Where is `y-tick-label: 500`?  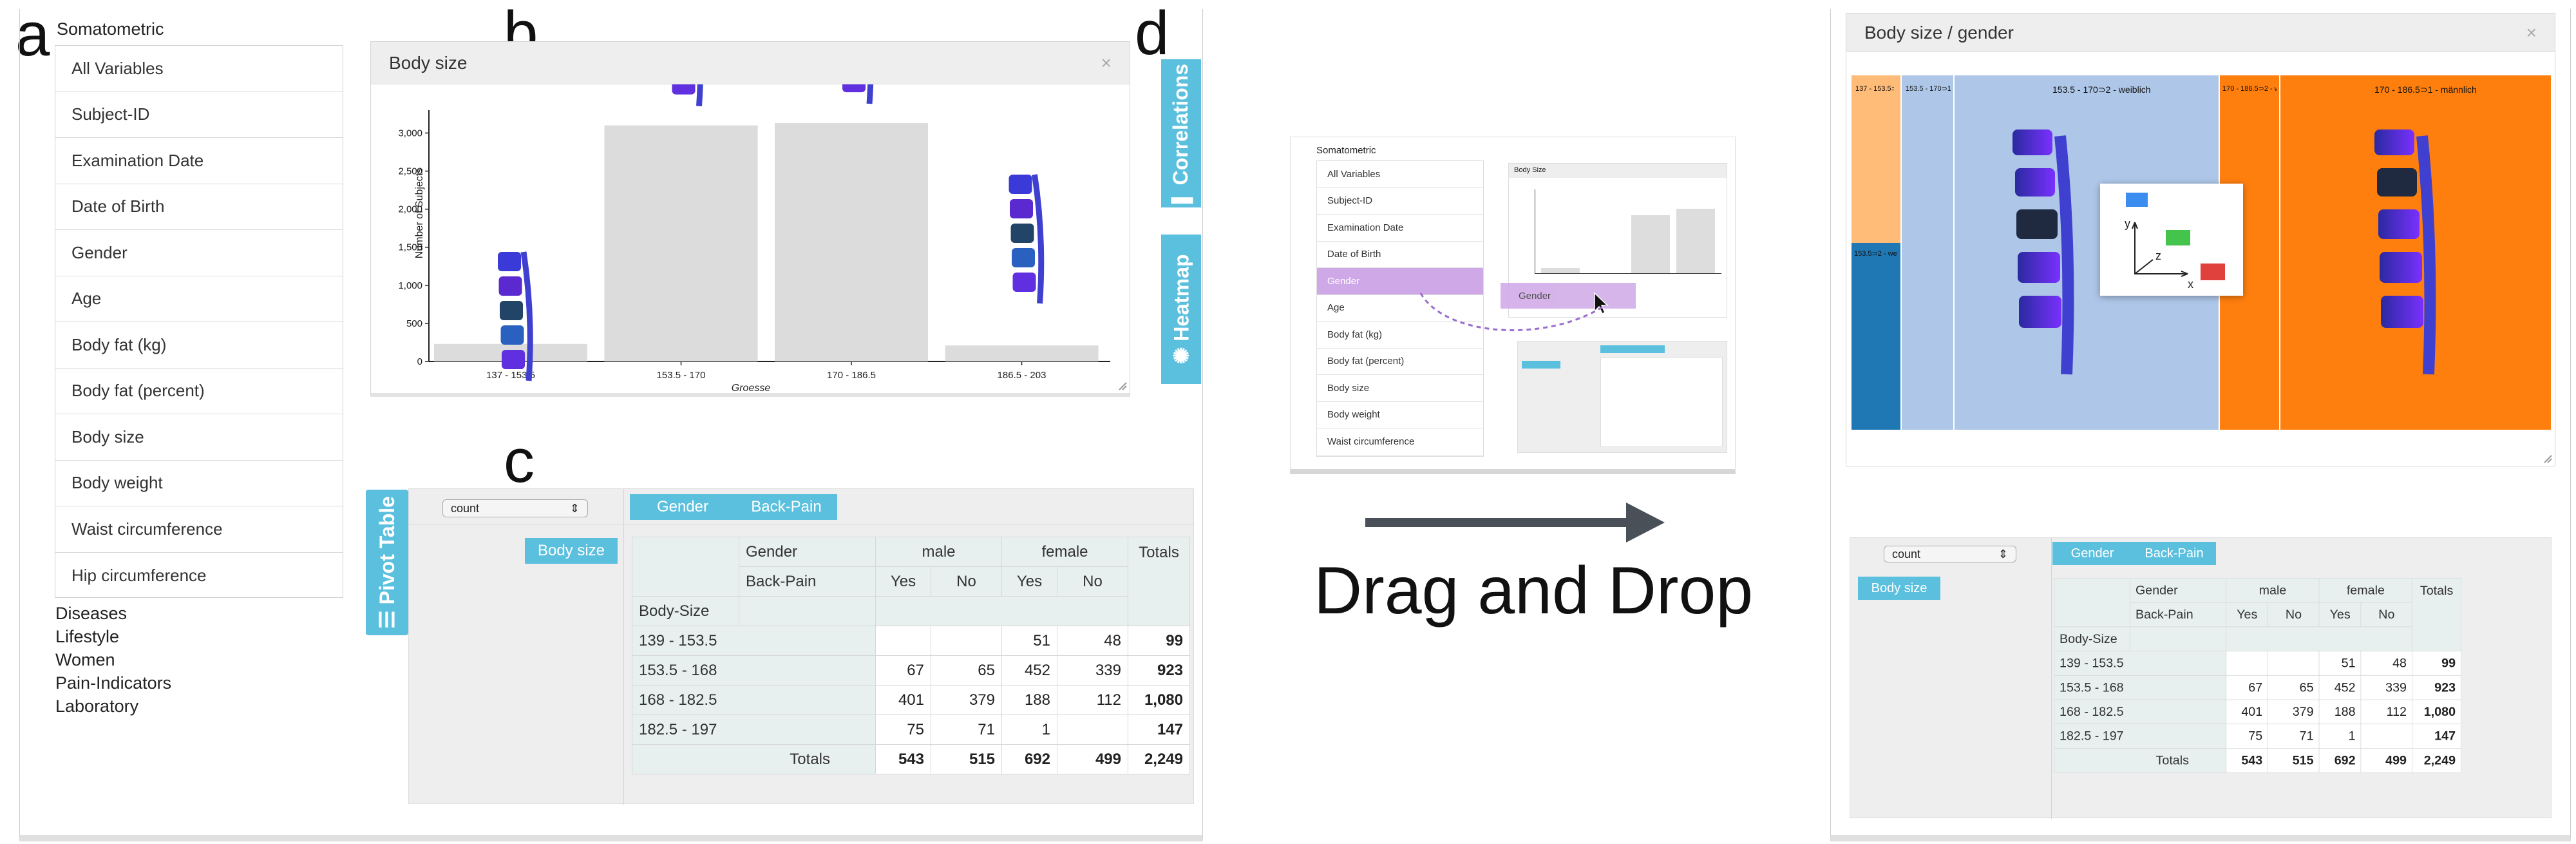 y-tick-label: 500 is located at coordinates (414, 323).